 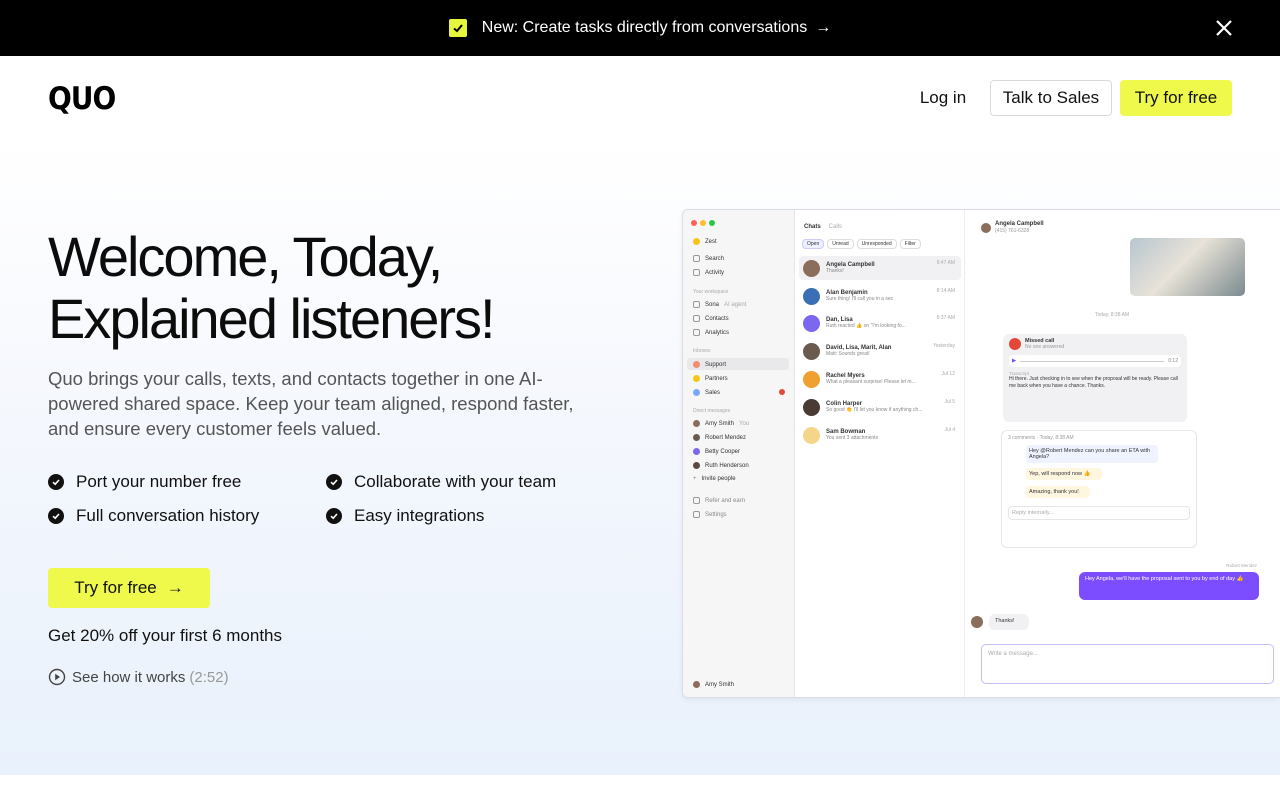 What do you see at coordinates (1224, 28) in the screenshot?
I see `close-icon` at bounding box center [1224, 28].